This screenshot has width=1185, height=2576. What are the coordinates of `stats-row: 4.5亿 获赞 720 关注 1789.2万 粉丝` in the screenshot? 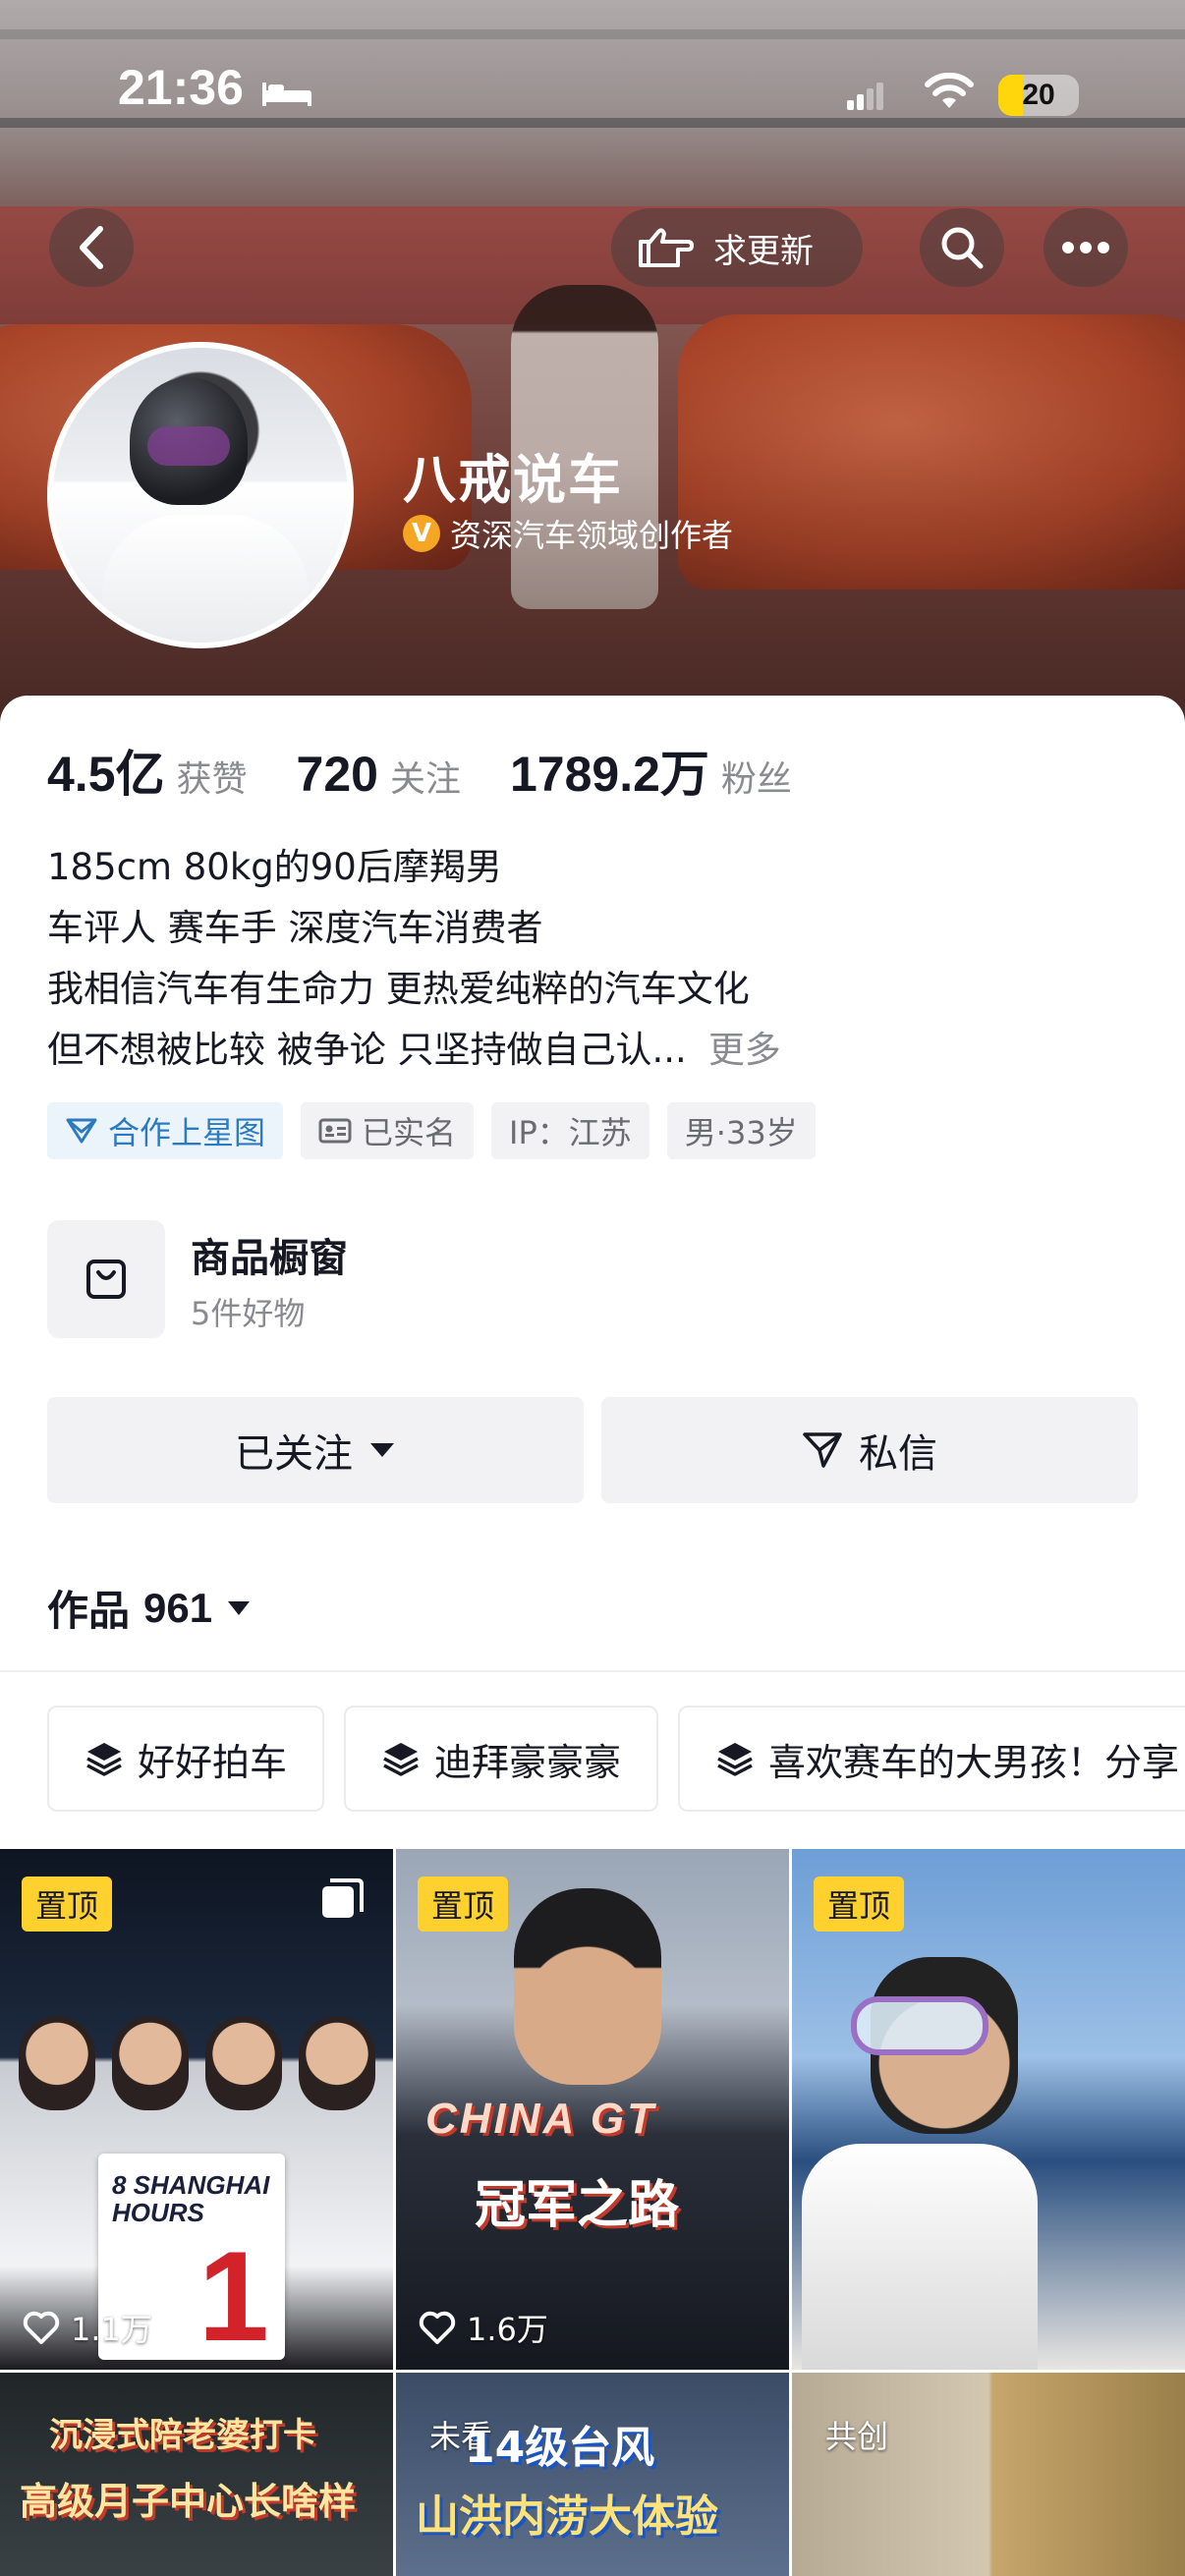 It's located at (444, 770).